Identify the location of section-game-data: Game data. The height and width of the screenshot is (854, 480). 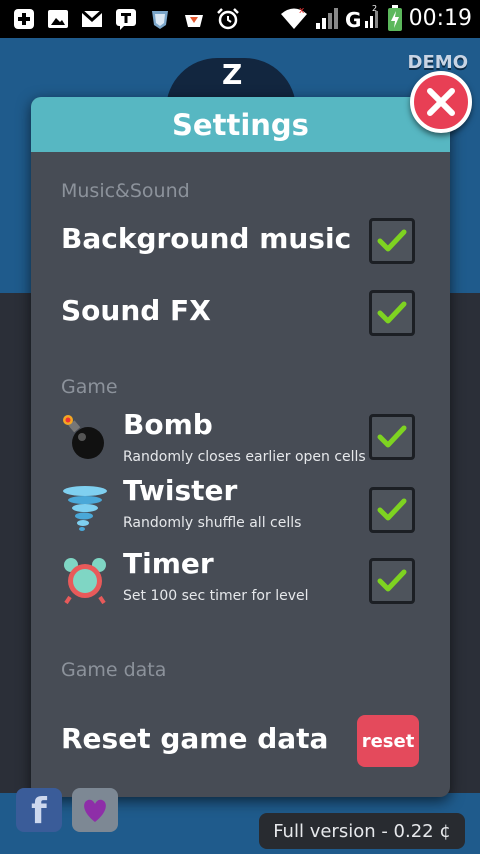
(114, 670).